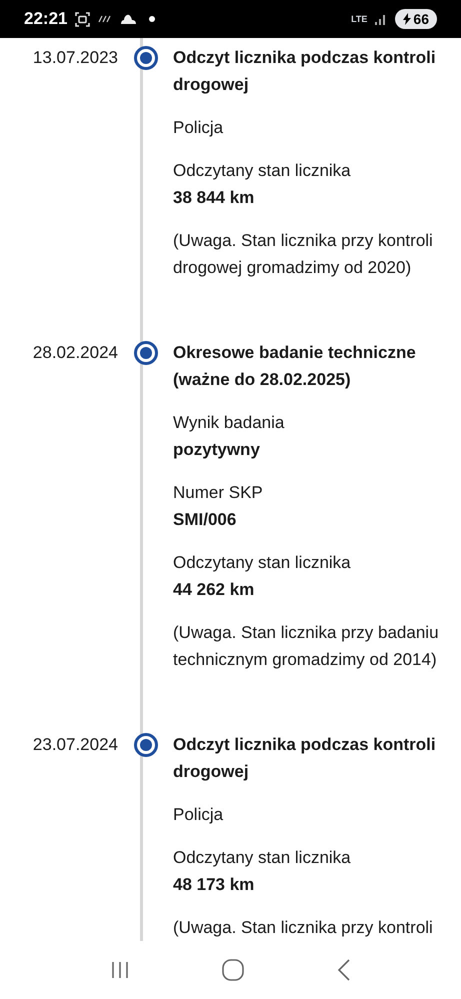 This screenshot has width=461, height=999. I want to click on home-icon, so click(233, 970).